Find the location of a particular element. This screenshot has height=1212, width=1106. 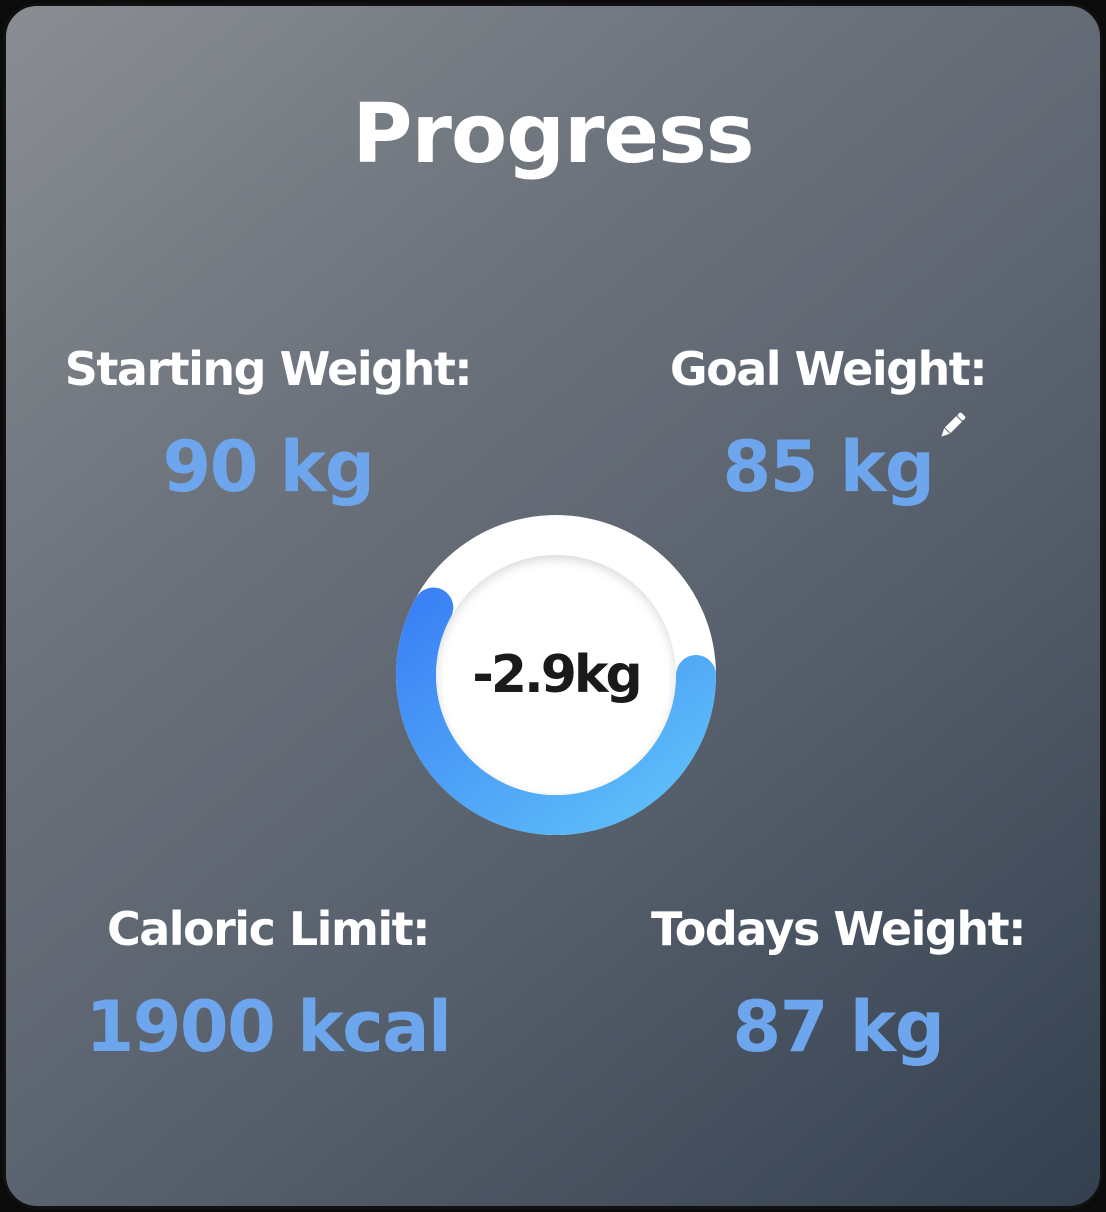

ring-center: -2.9kg is located at coordinates (556, 675).